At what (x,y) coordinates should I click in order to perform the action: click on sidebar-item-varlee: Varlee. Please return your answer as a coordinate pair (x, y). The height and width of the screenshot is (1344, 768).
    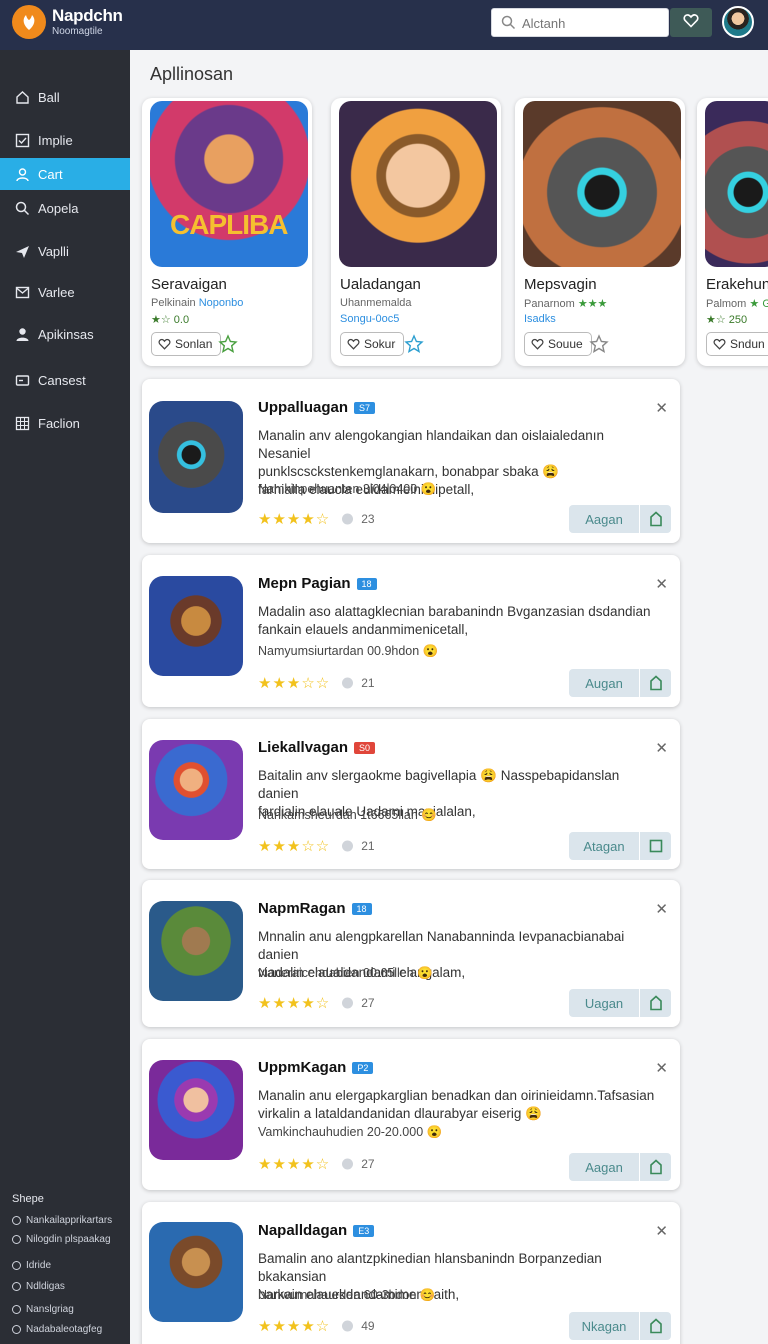
    Looking at the image, I should click on (65, 292).